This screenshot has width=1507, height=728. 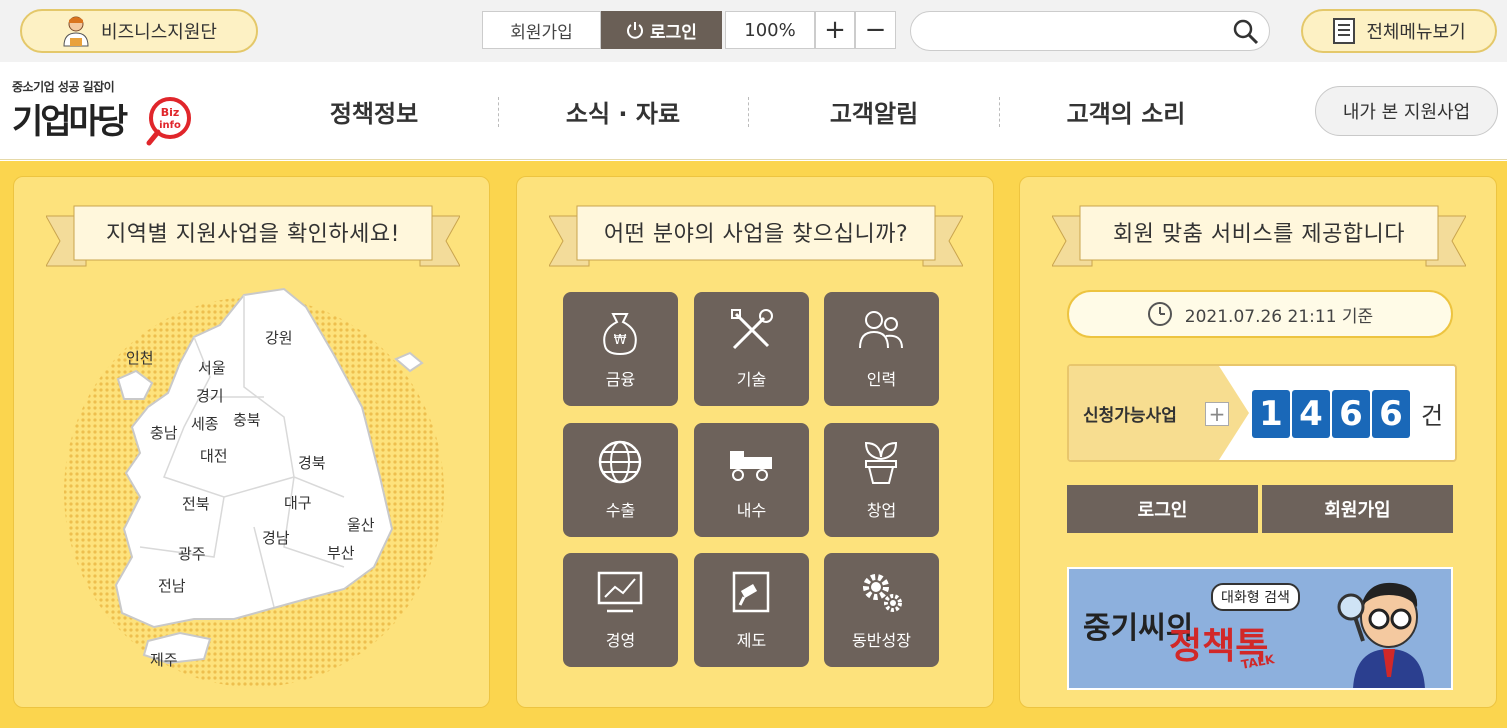 I want to click on field-ribbon: 어떤 분야의 사업을 찾으십니까?, so click(x=756, y=237).